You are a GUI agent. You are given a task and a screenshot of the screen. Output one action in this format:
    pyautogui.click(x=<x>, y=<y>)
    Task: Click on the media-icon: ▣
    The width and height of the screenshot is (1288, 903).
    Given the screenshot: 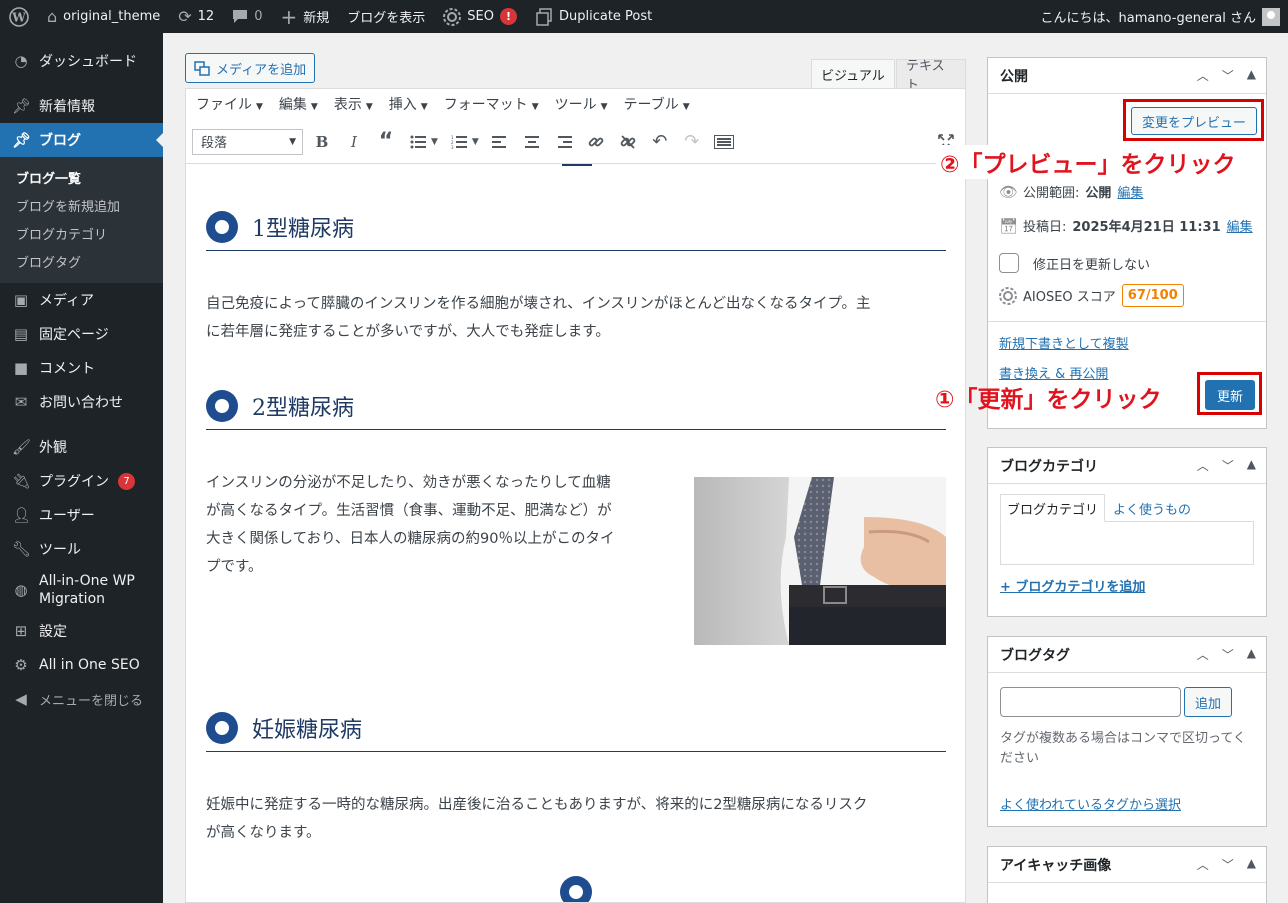 What is the action you would take?
    pyautogui.click(x=21, y=300)
    